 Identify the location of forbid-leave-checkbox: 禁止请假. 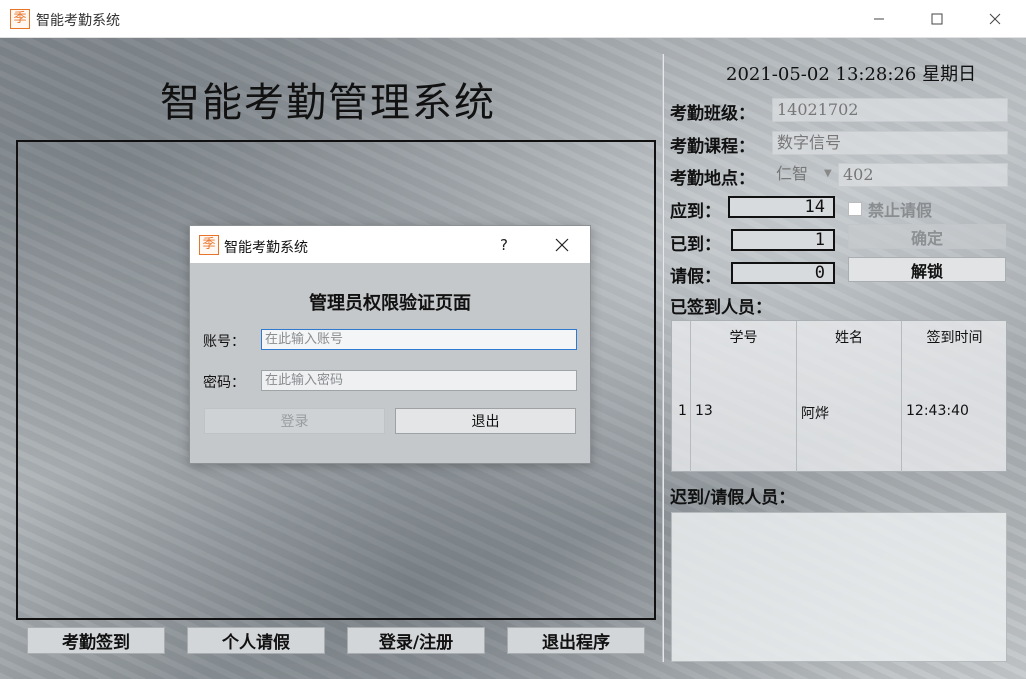
(890, 209).